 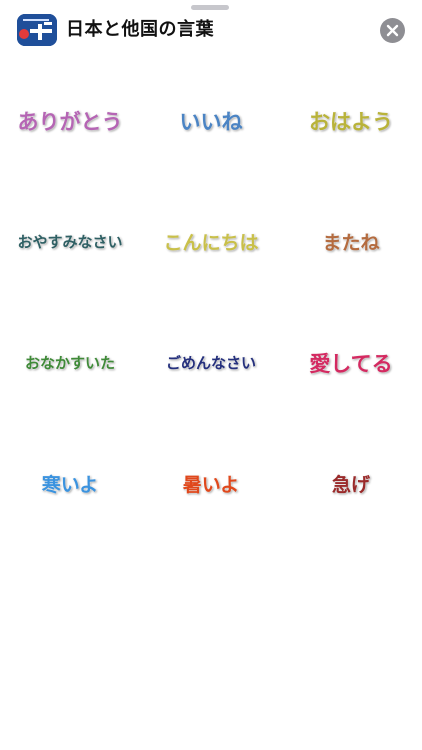 I want to click on sticker-gomennasai: ごめんなさい, so click(x=211, y=362).